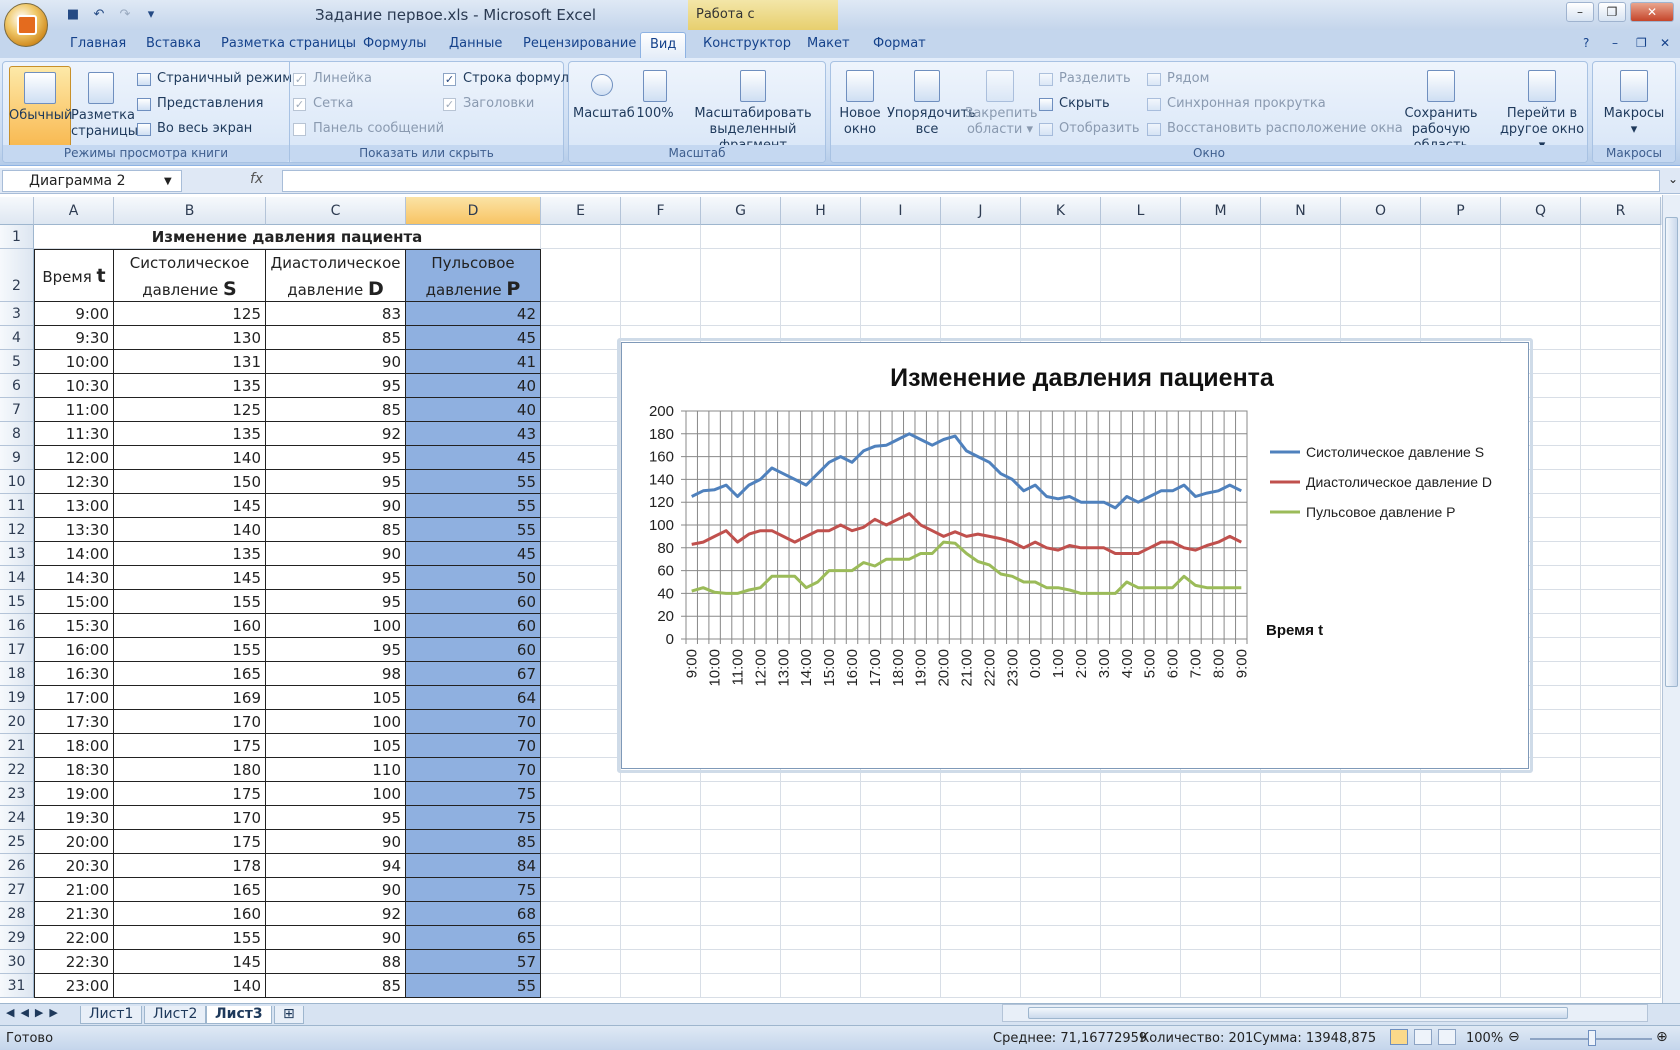  Describe the element at coordinates (17, 410) in the screenshot. I see `row-header: 7` at that location.